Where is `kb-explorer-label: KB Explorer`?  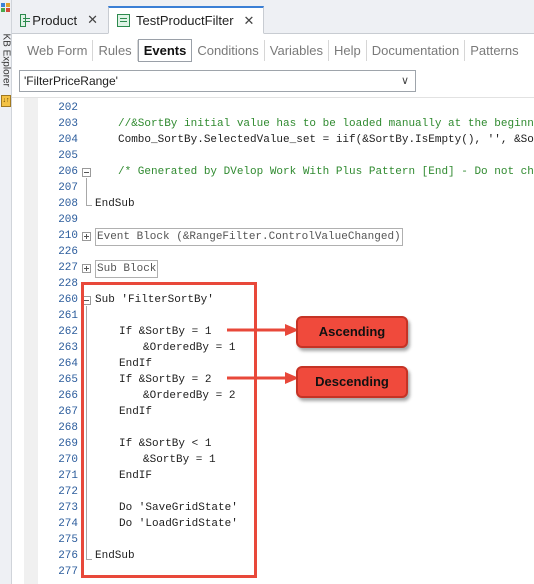 kb-explorer-label: KB Explorer is located at coordinates (6, 60).